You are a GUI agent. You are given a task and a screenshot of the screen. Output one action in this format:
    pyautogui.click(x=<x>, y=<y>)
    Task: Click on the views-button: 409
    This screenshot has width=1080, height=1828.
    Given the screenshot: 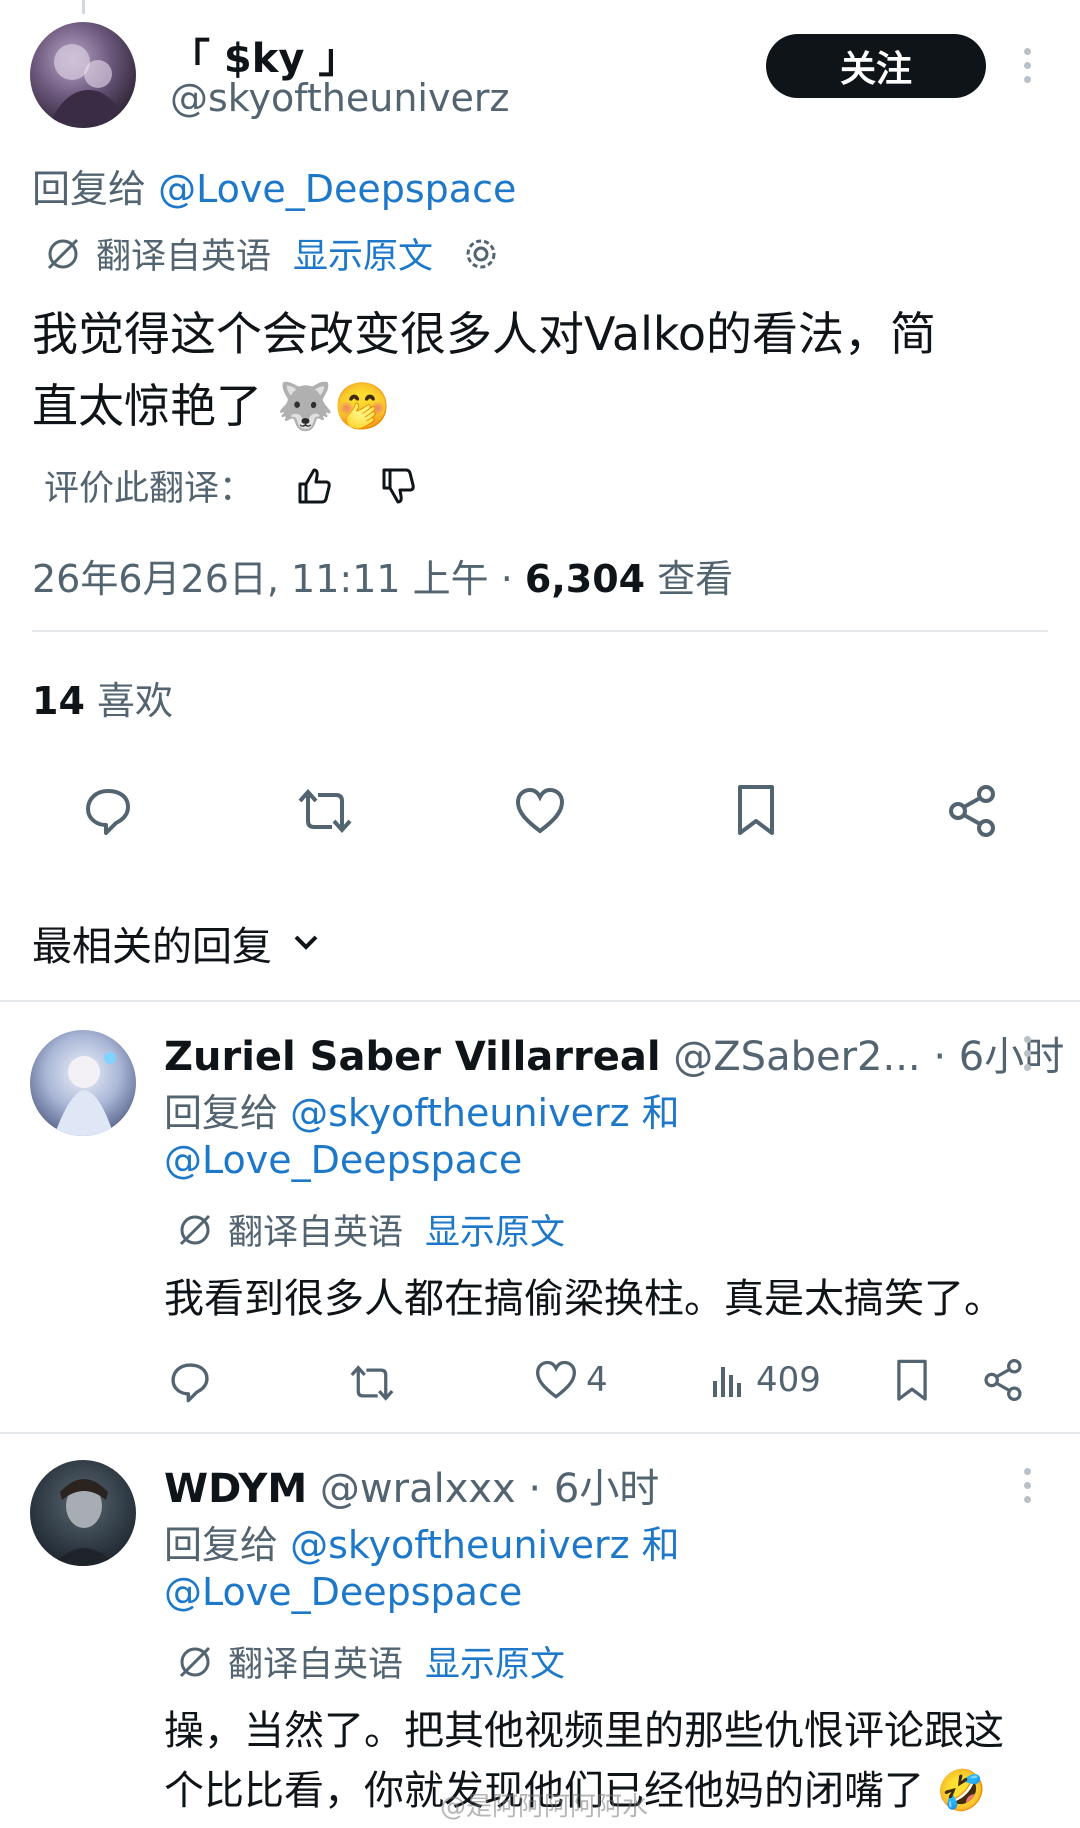 What is the action you would take?
    pyautogui.click(x=765, y=1380)
    